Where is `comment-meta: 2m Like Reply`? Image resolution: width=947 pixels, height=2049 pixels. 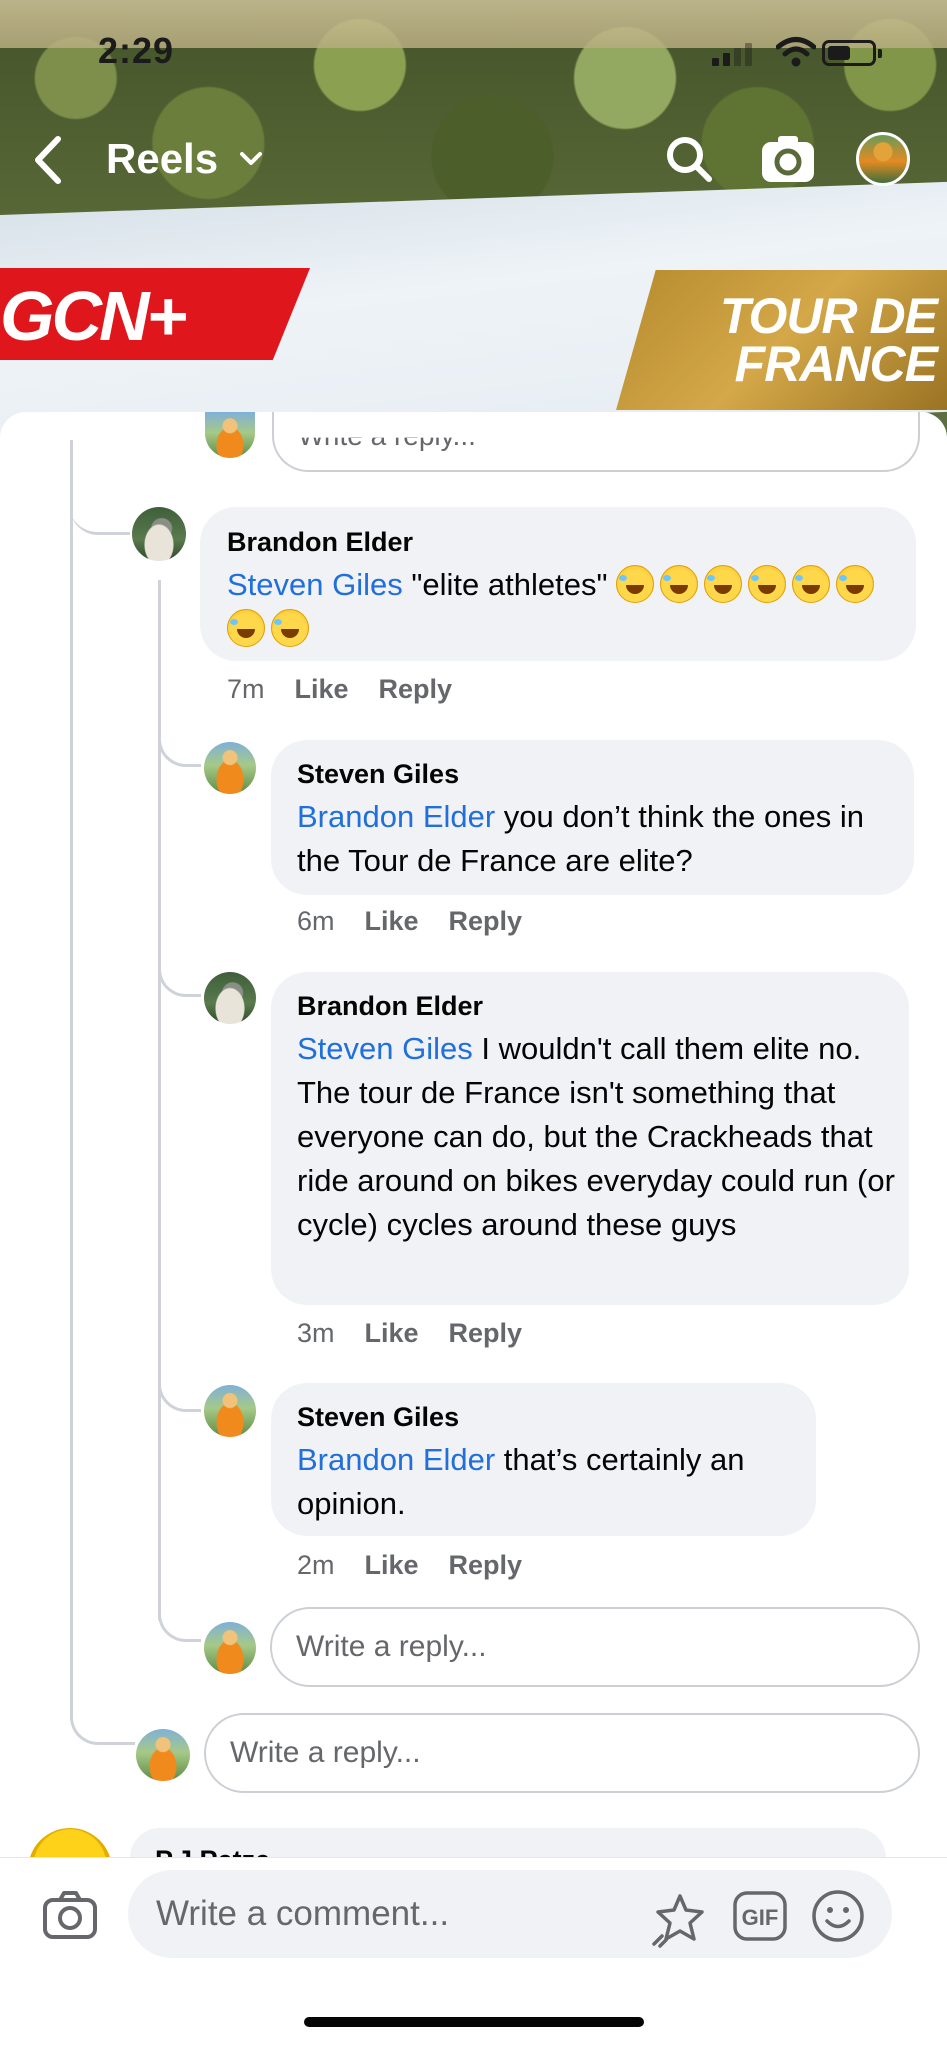
comment-meta: 2m Like Reply is located at coordinates (409, 1565).